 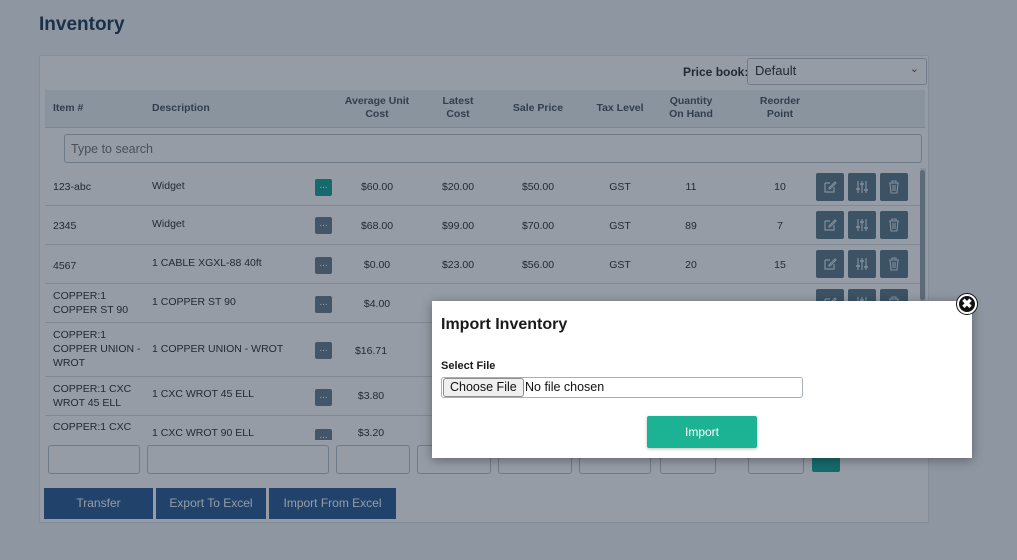 I want to click on modal-title: Import Inventory, so click(x=504, y=324).